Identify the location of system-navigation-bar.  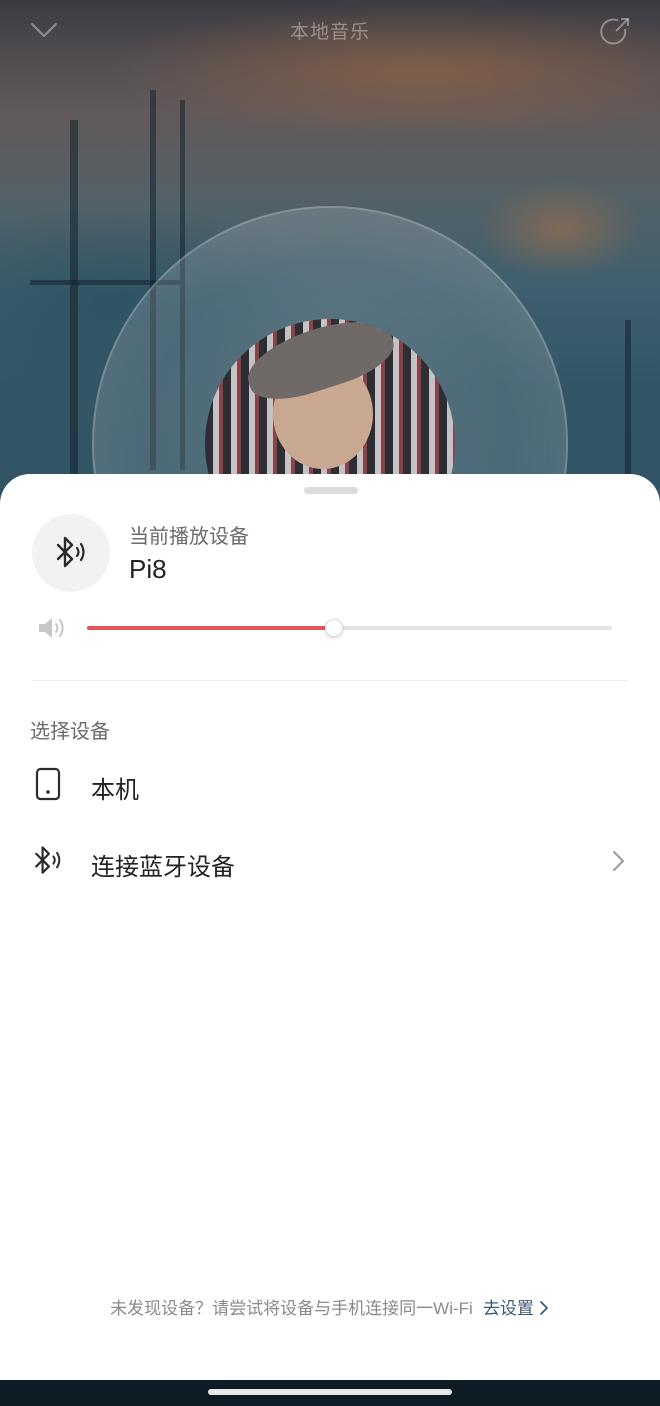
(330, 1393).